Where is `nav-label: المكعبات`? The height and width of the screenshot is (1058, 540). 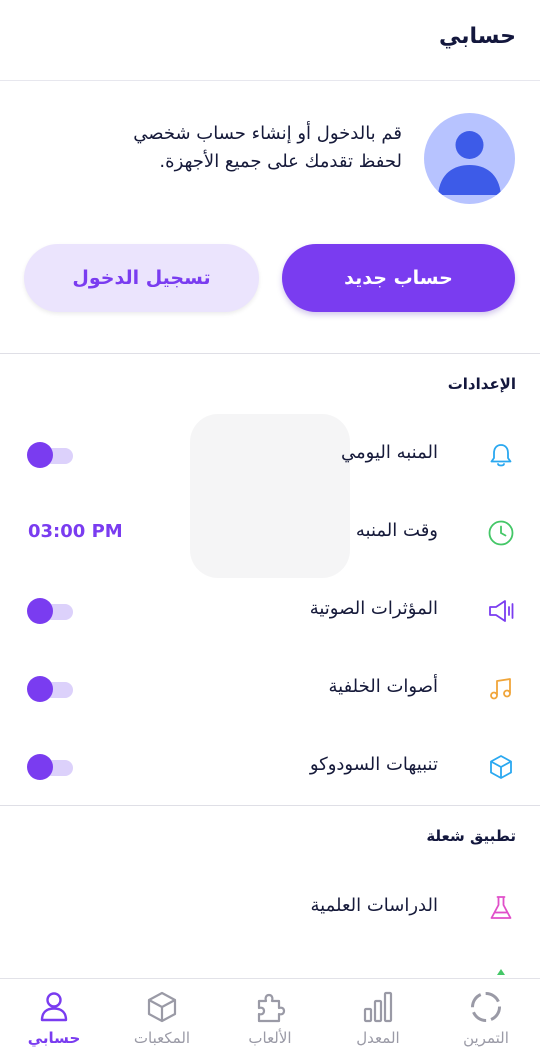 nav-label: المكعبات is located at coordinates (162, 1038).